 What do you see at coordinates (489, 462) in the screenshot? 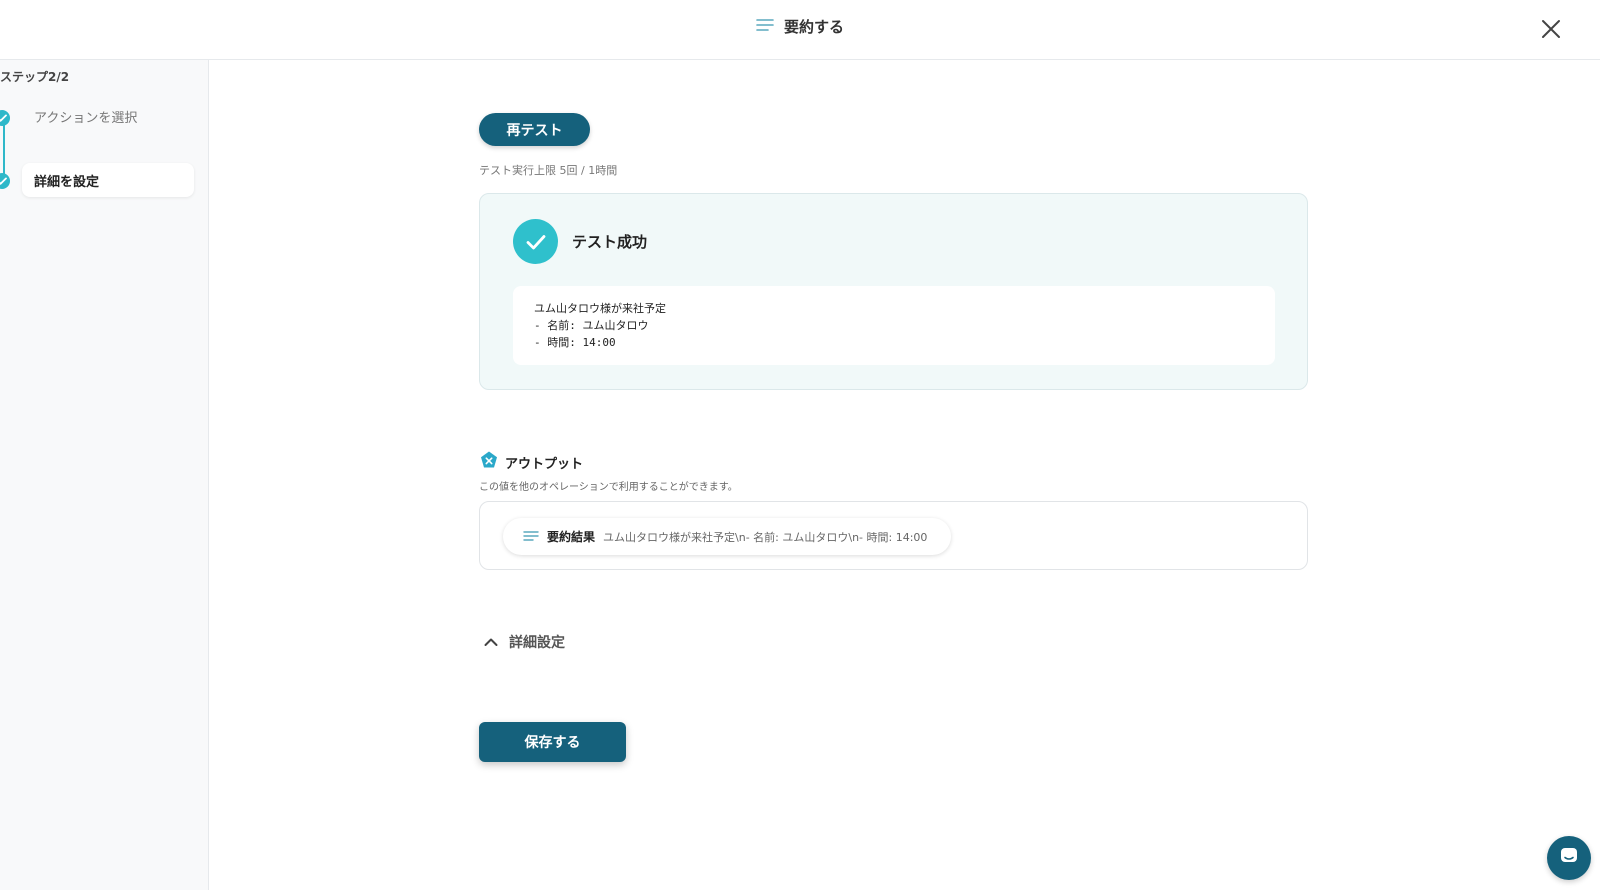
I see `output-badge-icon` at bounding box center [489, 462].